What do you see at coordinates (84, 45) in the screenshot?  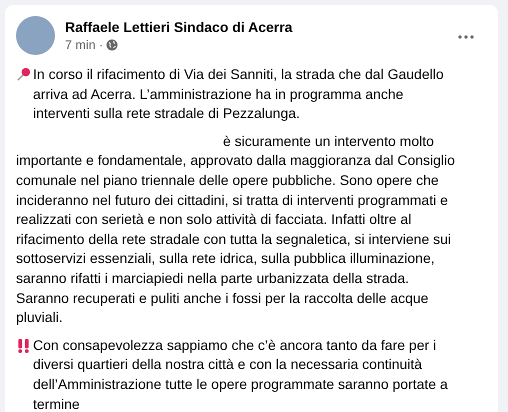 I see `post-time: 7 min ·` at bounding box center [84, 45].